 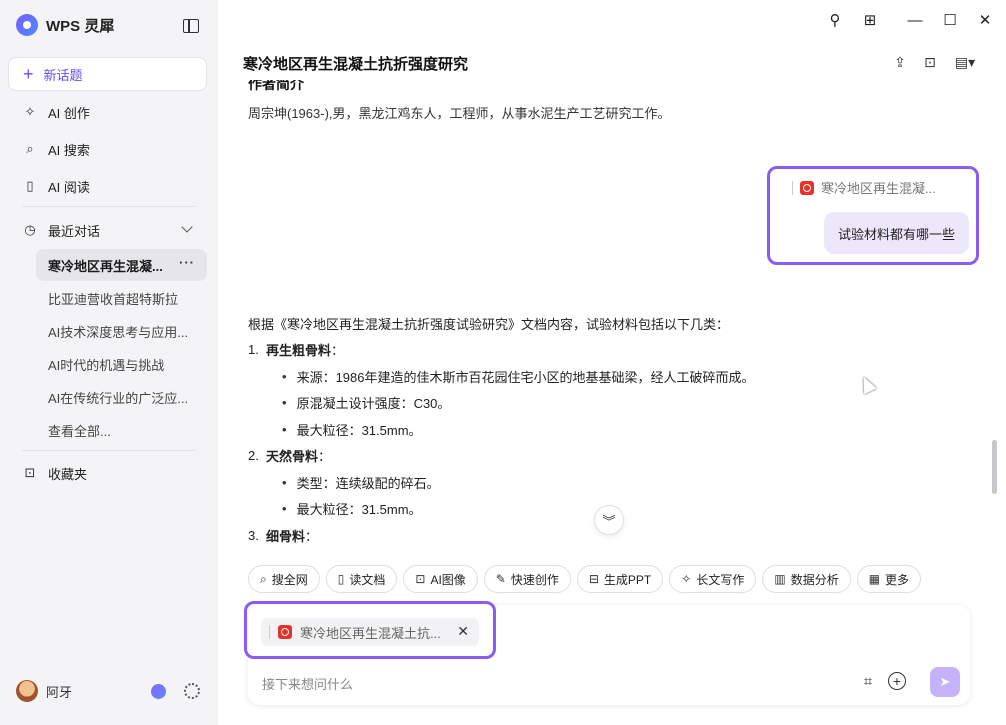 I want to click on conversation-item: AI时代的机遇与挑战, so click(x=121, y=364).